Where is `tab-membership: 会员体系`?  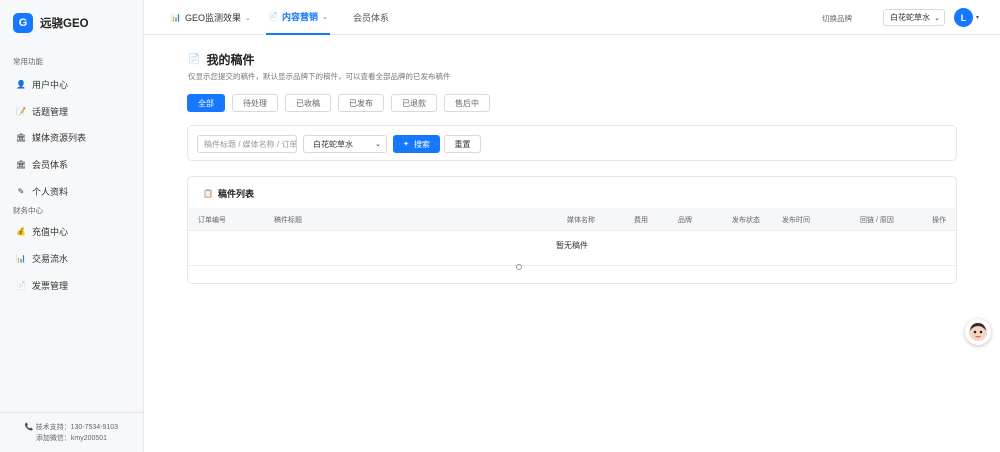 tab-membership: 会员体系 is located at coordinates (371, 17).